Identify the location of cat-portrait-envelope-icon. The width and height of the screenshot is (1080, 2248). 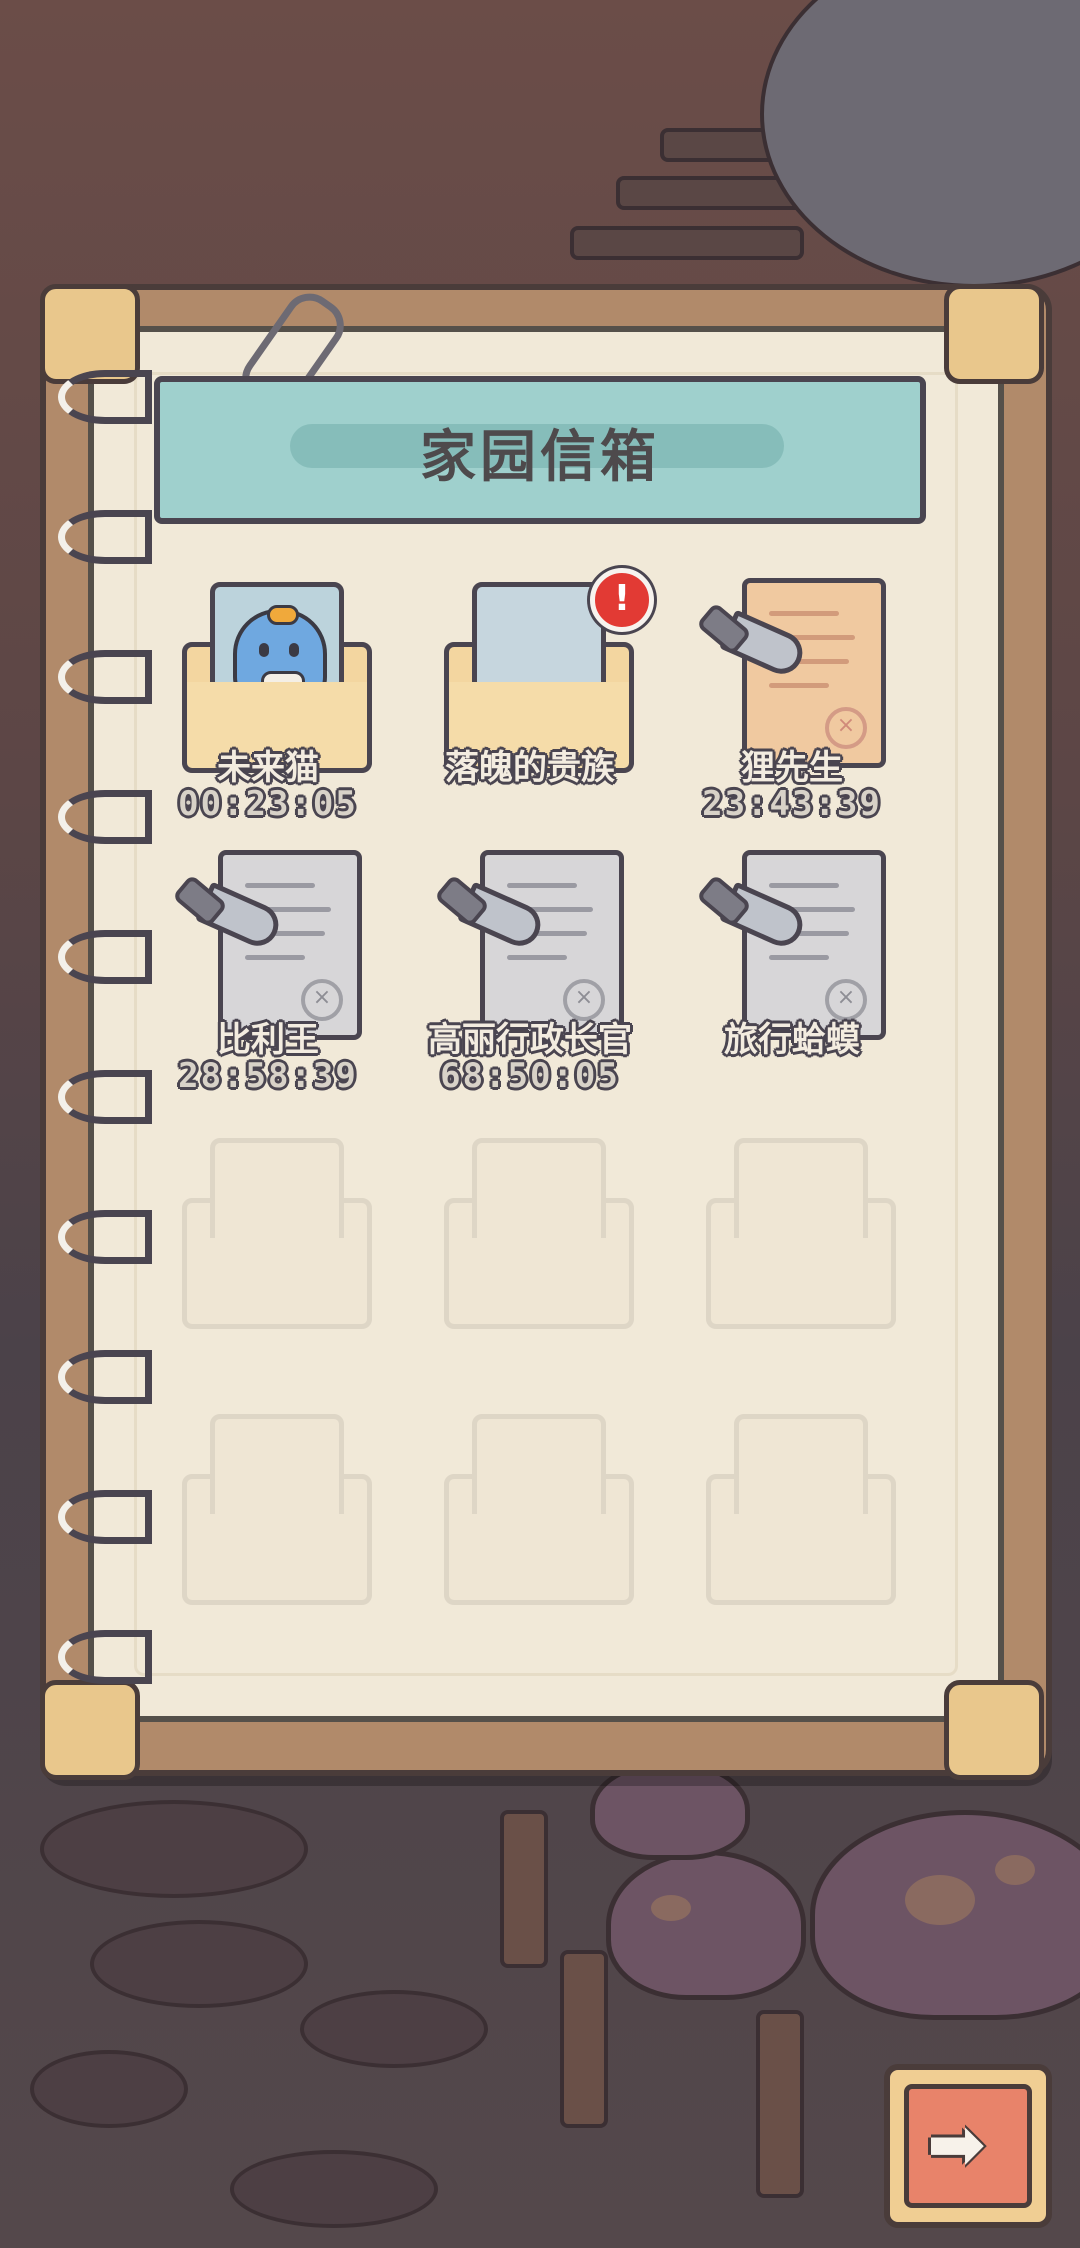
(277, 672).